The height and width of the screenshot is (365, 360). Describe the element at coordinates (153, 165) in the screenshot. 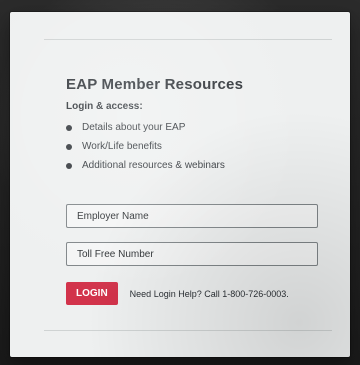

I see `list-item-text: Additional resources & webinars` at that location.